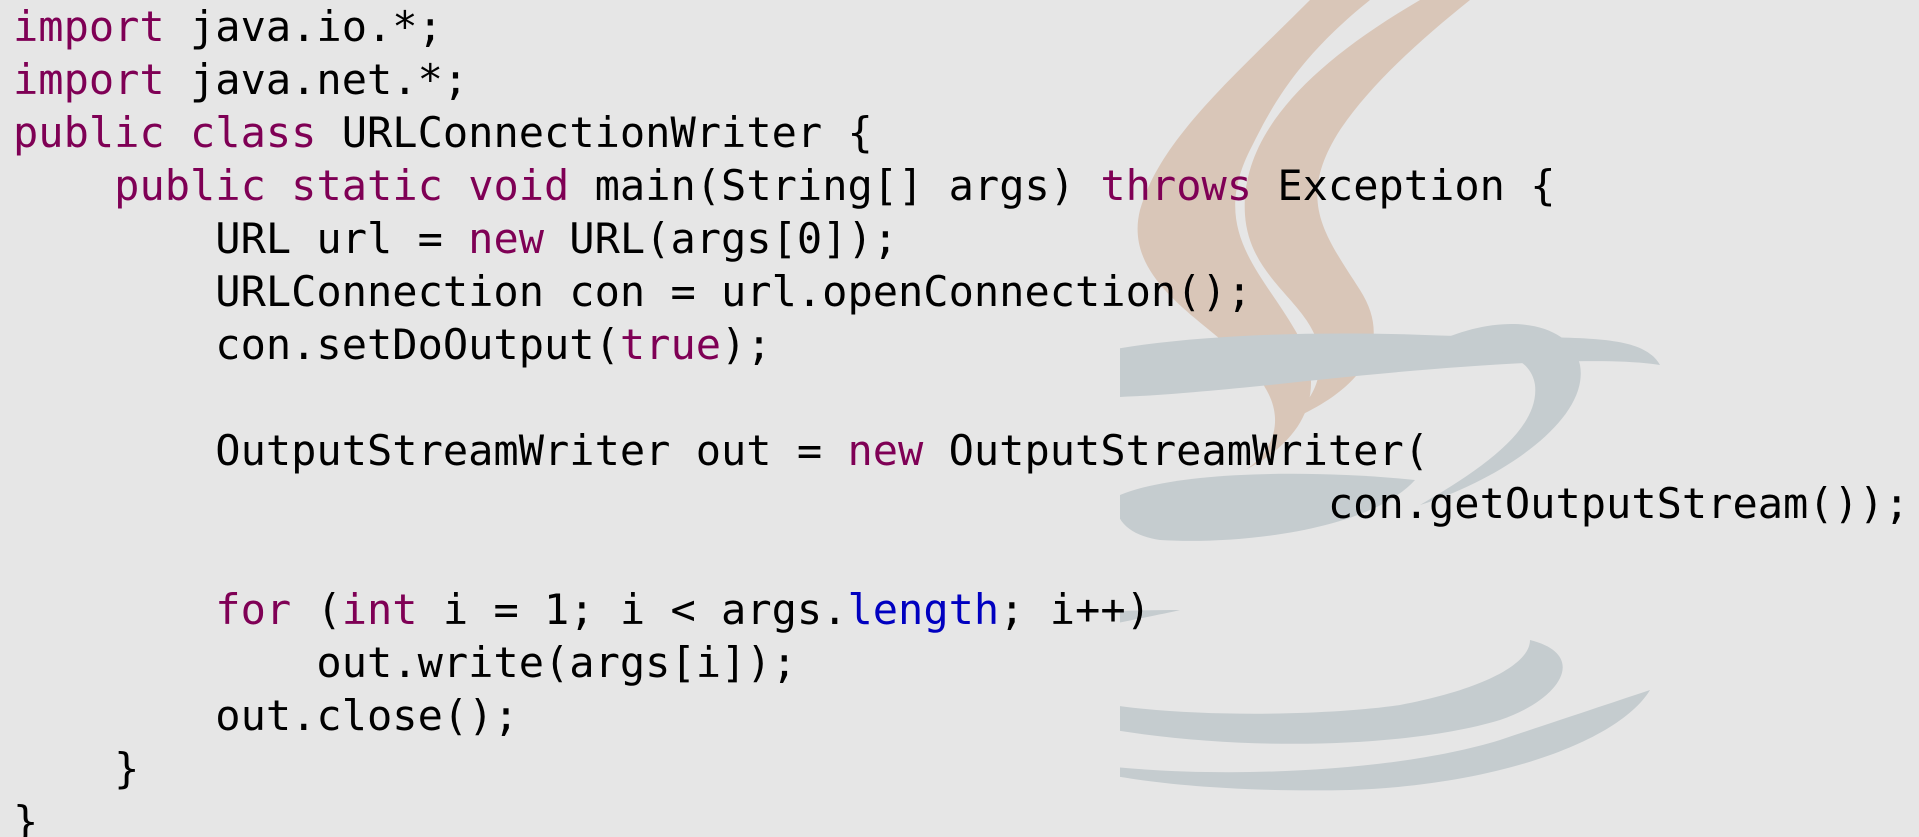  Describe the element at coordinates (253, 132) in the screenshot. I see `code-keyword: class` at that location.